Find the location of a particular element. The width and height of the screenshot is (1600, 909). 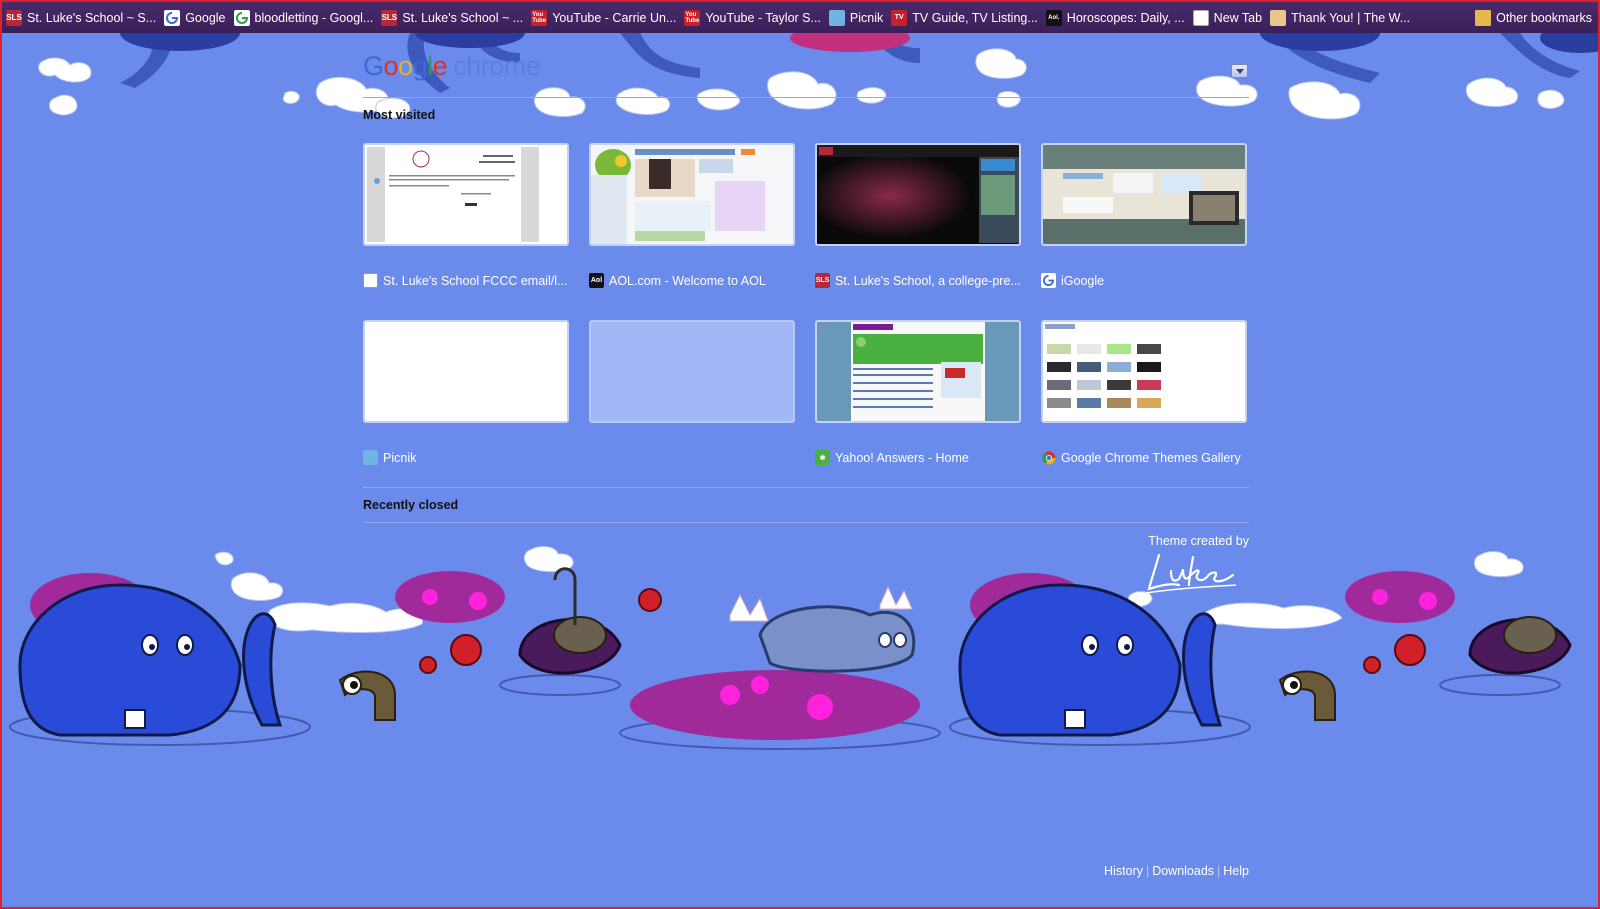

bookmark-google: Google is located at coordinates (195, 18).